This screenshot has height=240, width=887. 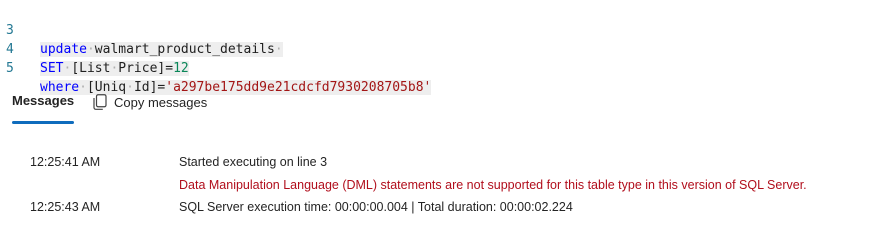 I want to click on tab-messages: Messages, so click(x=43, y=100).